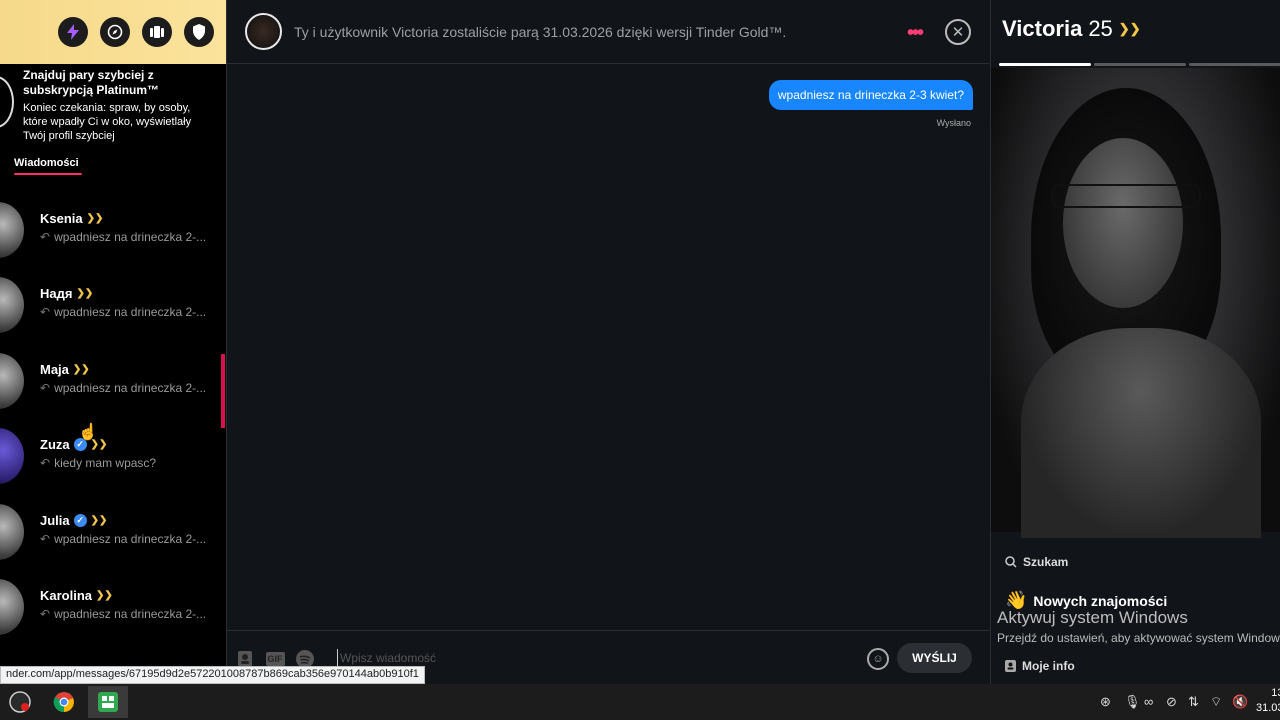 Image resolution: width=1280 pixels, height=720 pixels. I want to click on match-avatar, so click(263, 31).